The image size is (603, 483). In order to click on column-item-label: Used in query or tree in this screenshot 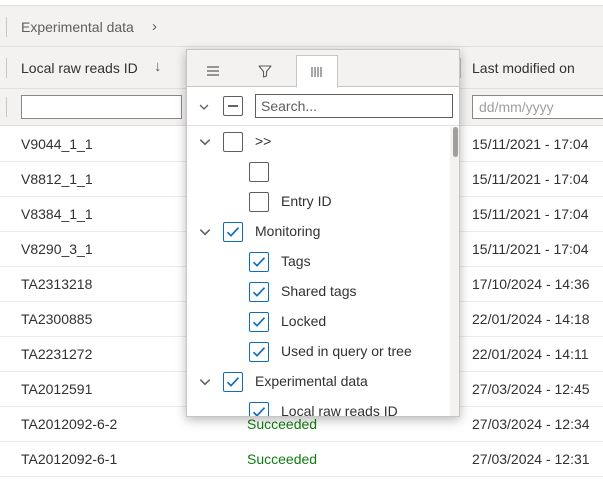, I will do `click(346, 351)`.